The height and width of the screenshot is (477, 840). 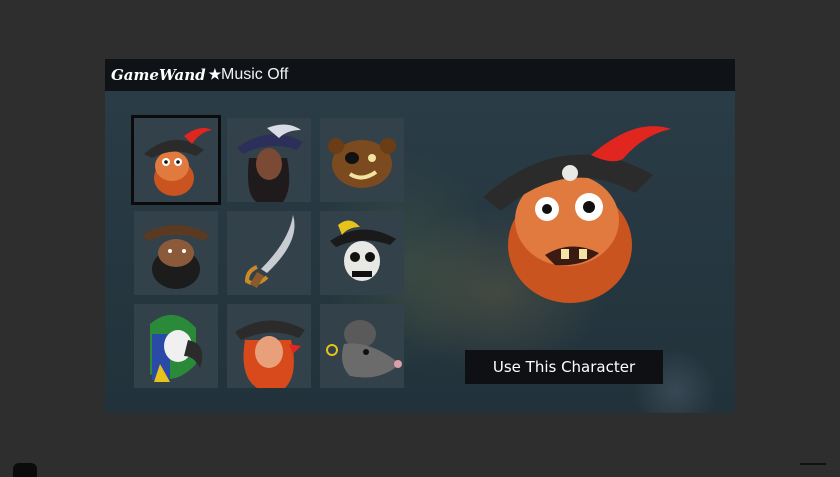 I want to click on skeleton-pirate-icon, so click(x=363, y=250).